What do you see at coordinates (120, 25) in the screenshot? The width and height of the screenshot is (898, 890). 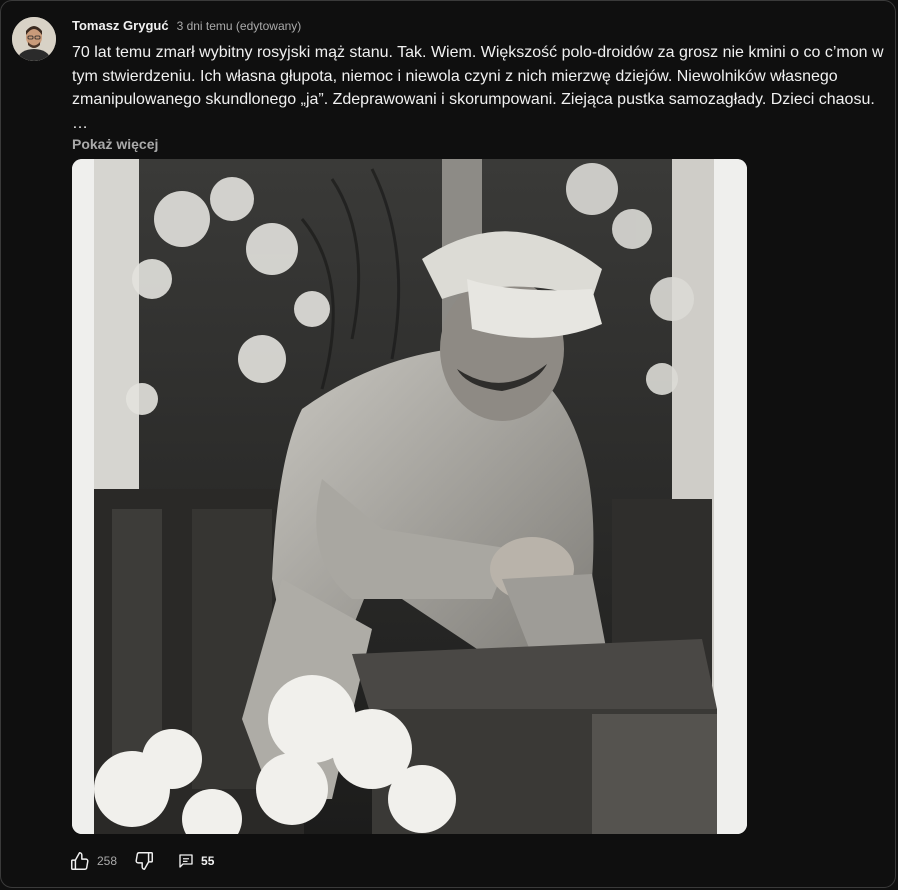 I see `author-name: Tomasz Gryguć` at bounding box center [120, 25].